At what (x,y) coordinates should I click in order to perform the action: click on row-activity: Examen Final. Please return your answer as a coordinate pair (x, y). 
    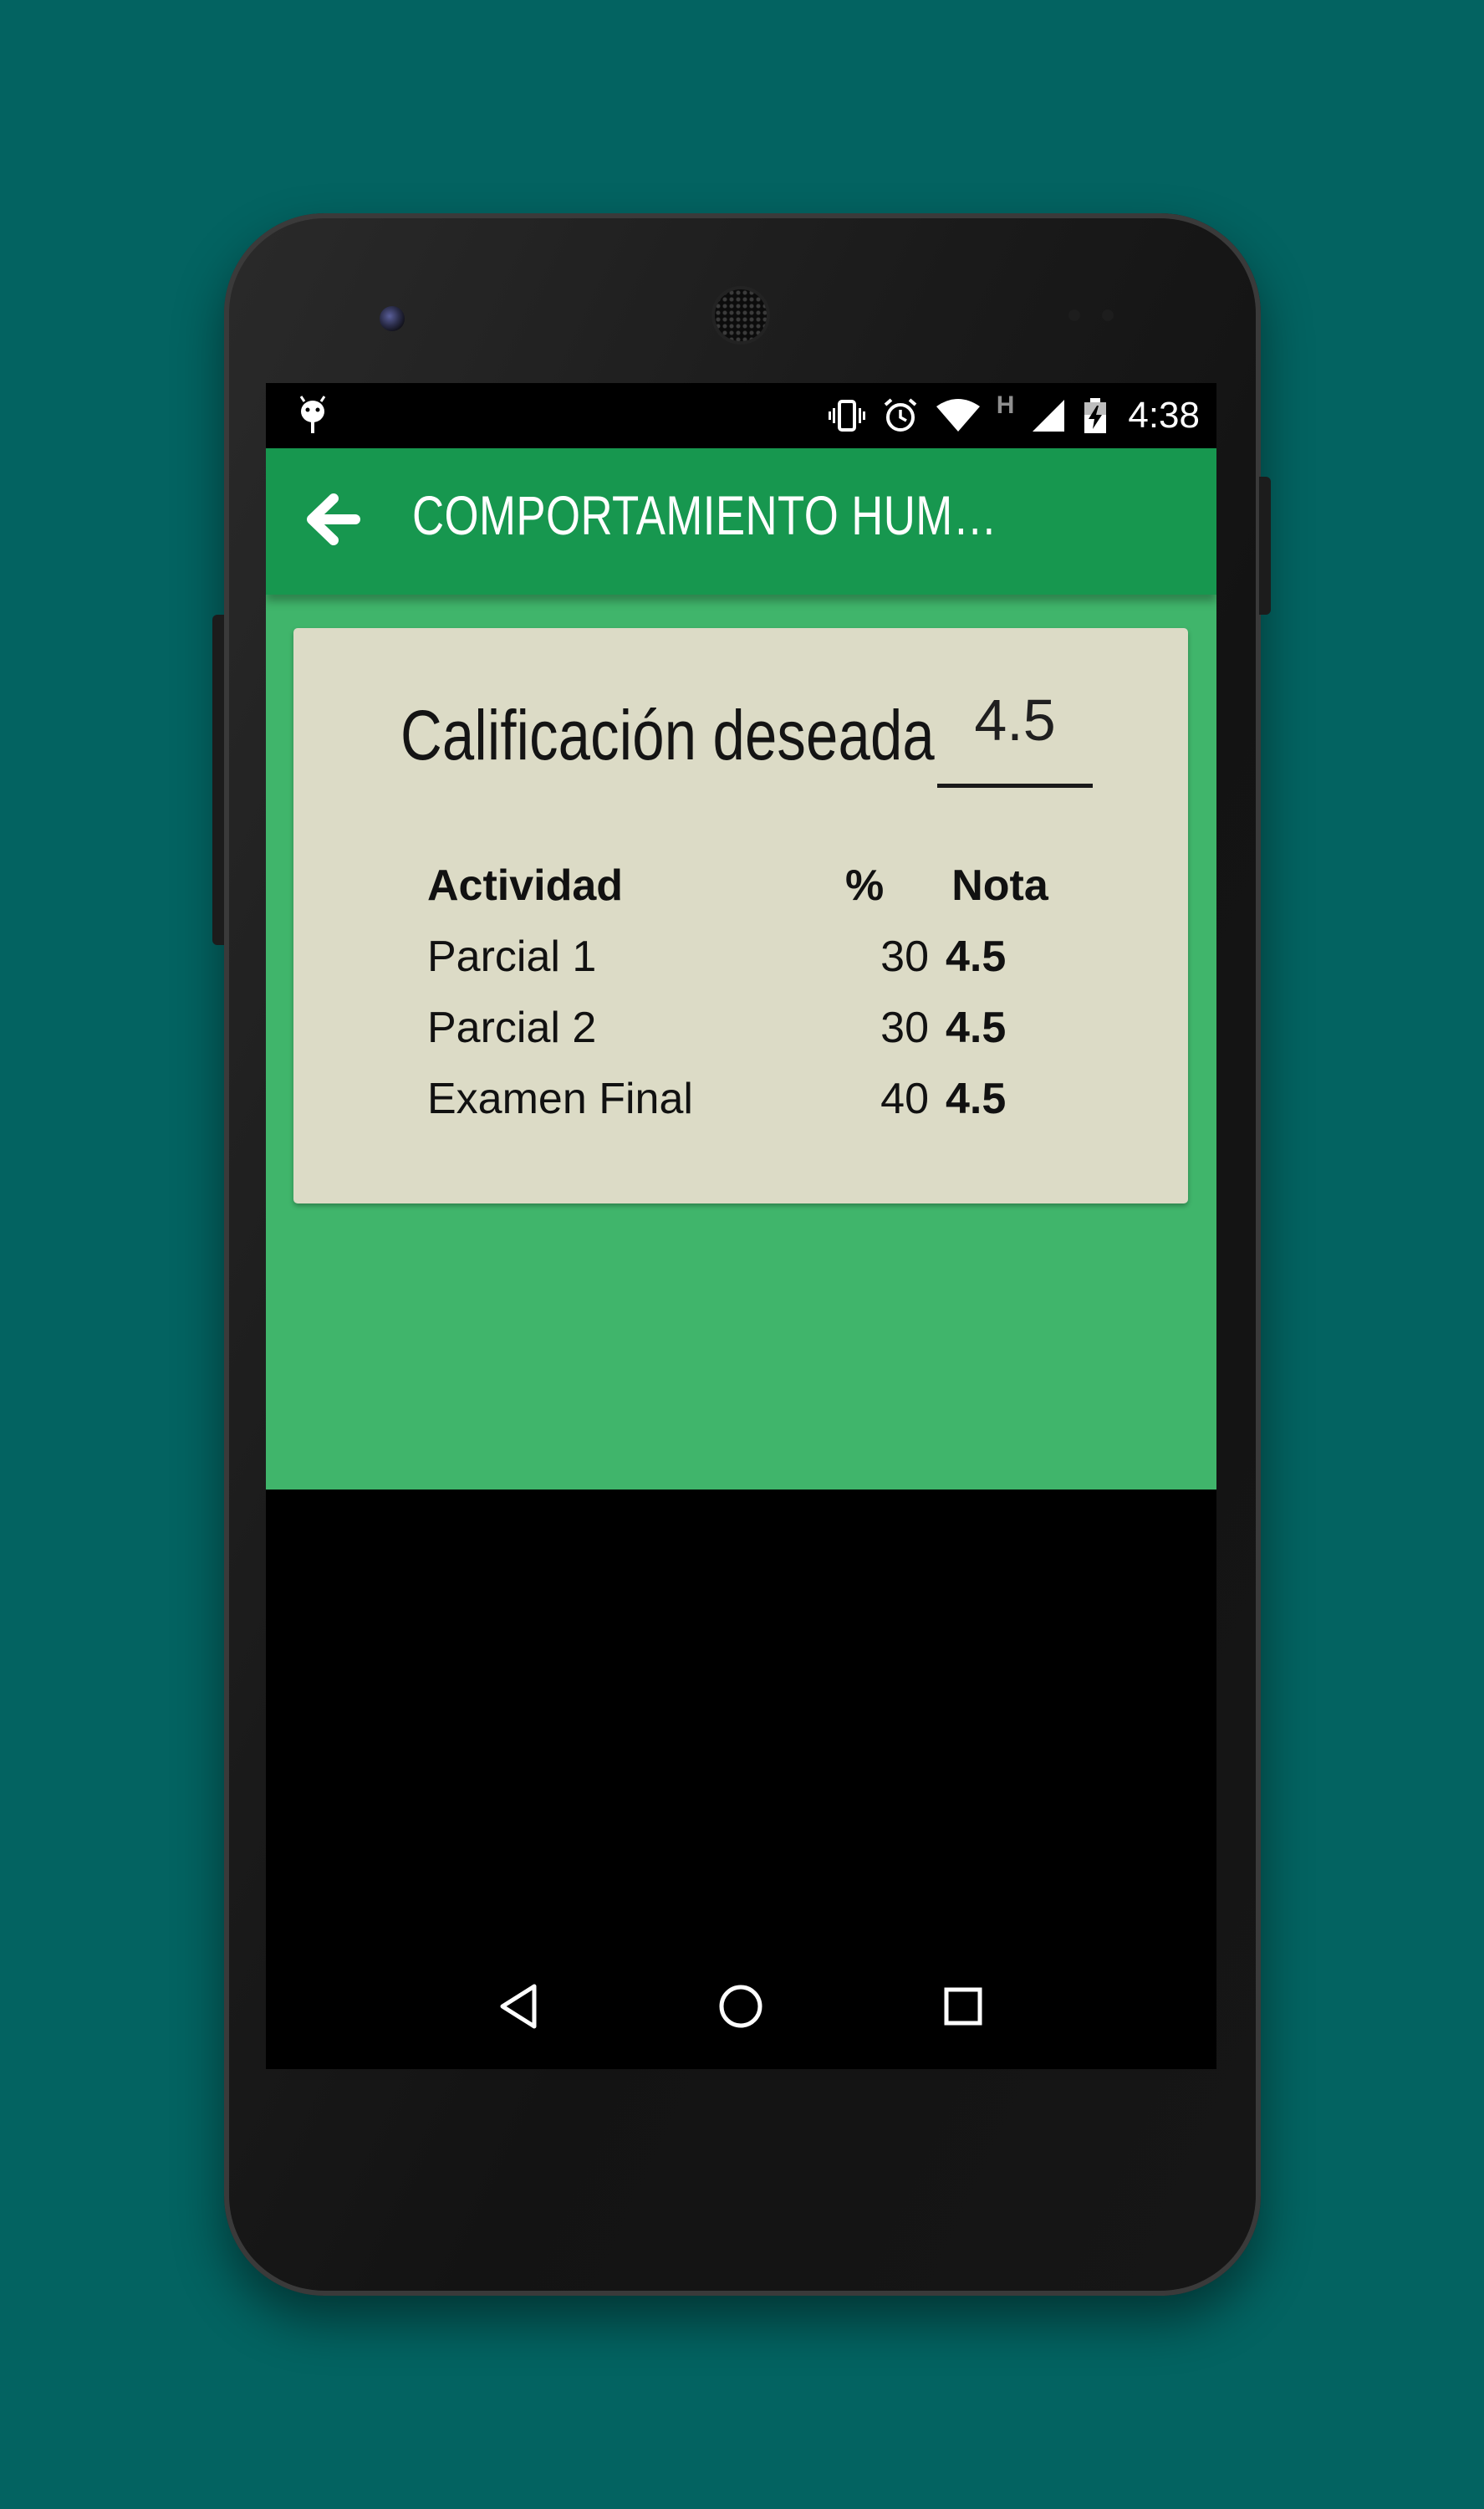
    Looking at the image, I should click on (560, 1099).